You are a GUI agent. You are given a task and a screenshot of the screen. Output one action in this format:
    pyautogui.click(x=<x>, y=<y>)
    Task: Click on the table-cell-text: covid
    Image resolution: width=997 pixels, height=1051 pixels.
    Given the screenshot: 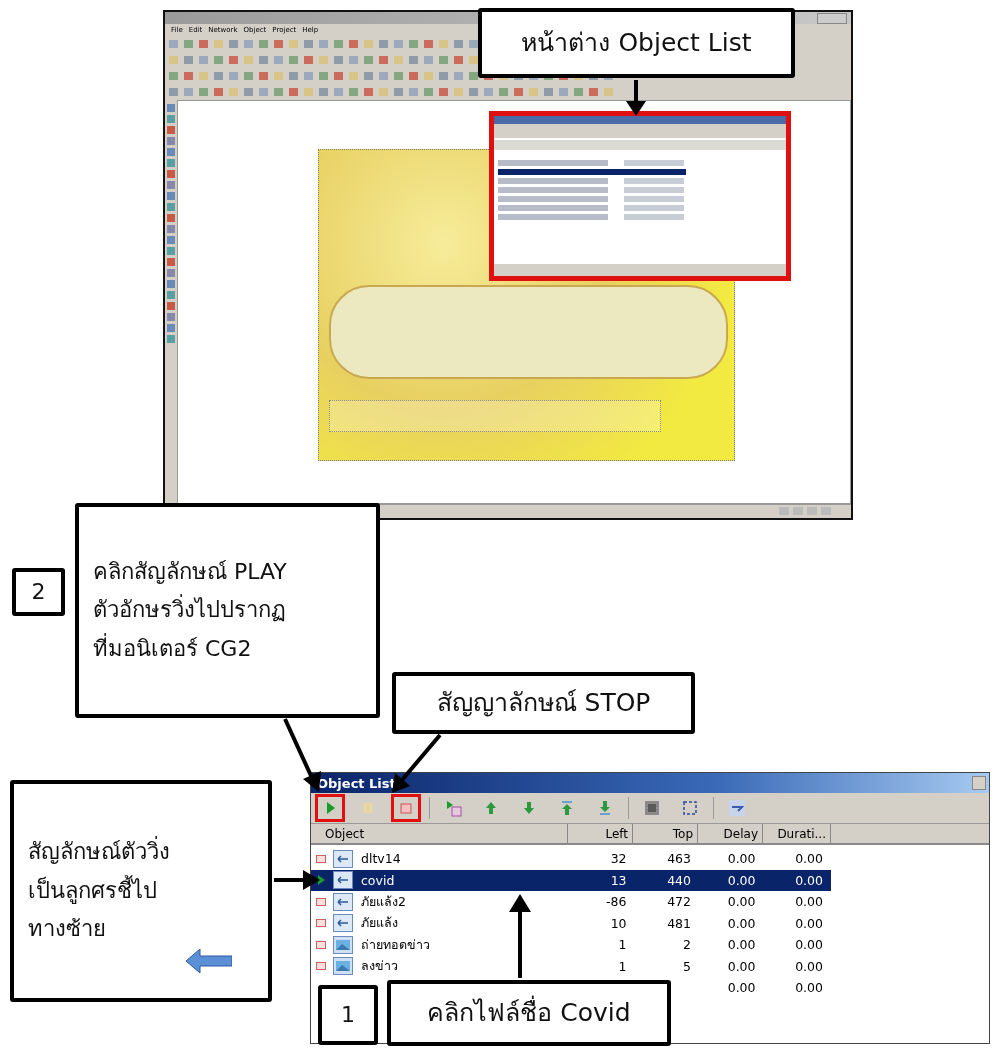 What is the action you would take?
    pyautogui.click(x=378, y=880)
    